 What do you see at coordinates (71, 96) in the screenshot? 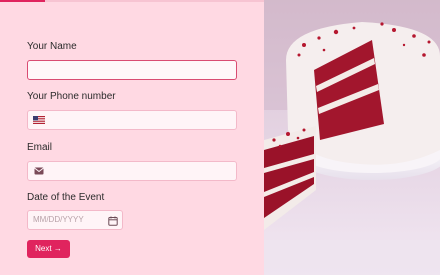
I see `phone-label: Your Phone number` at bounding box center [71, 96].